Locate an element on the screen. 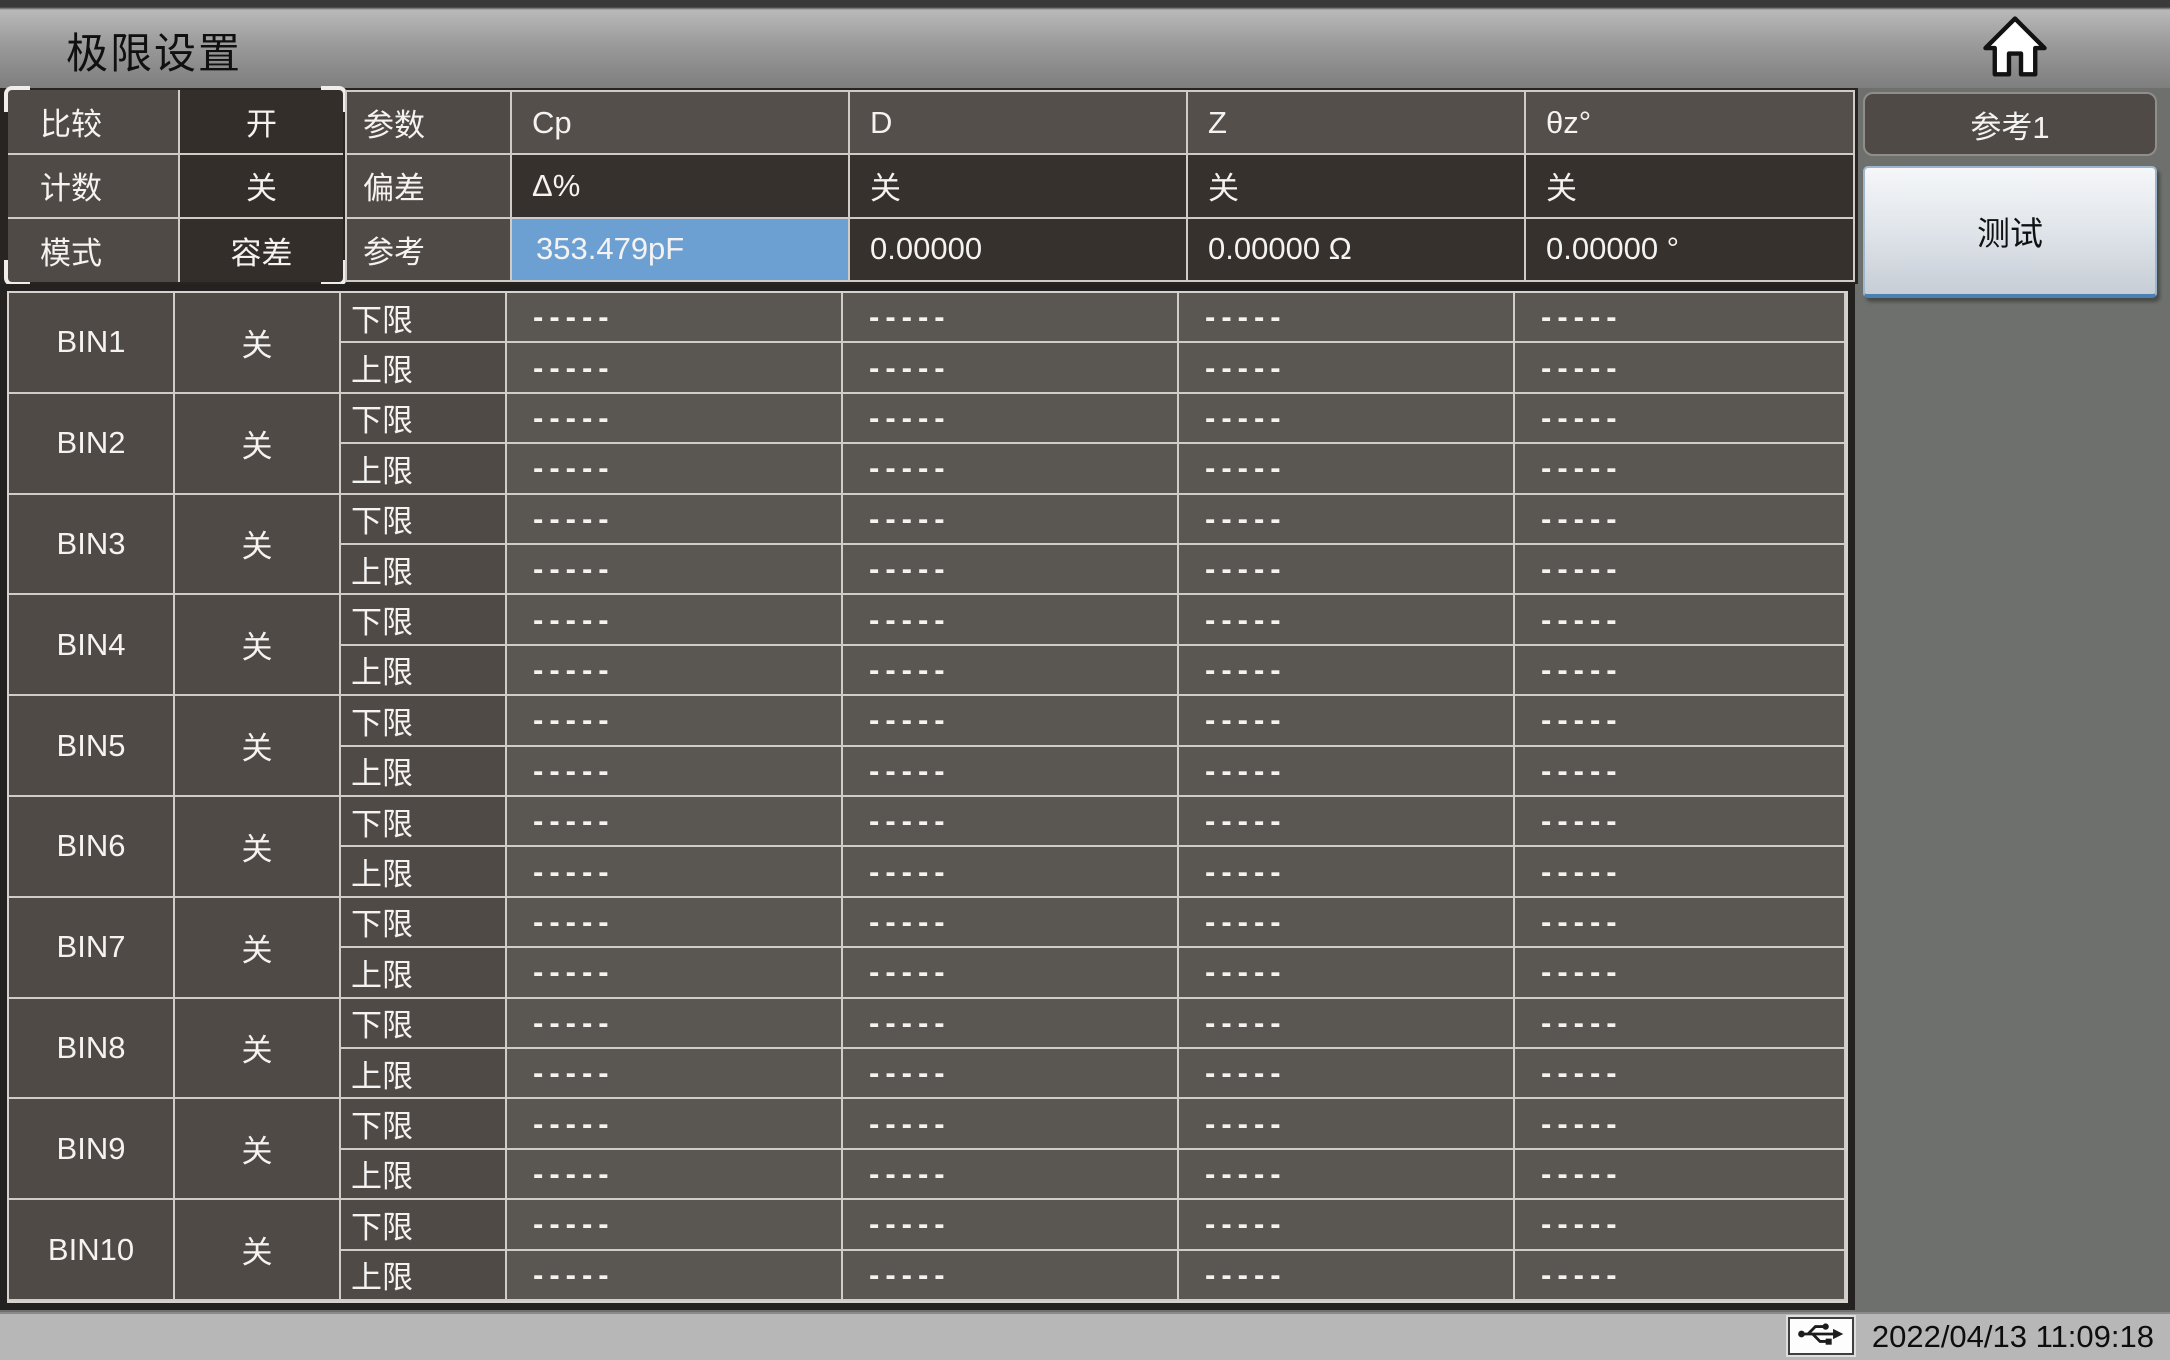 Image resolution: width=2170 pixels, height=1360 pixels. reference-cp-selected: 353.479pF is located at coordinates (680, 249).